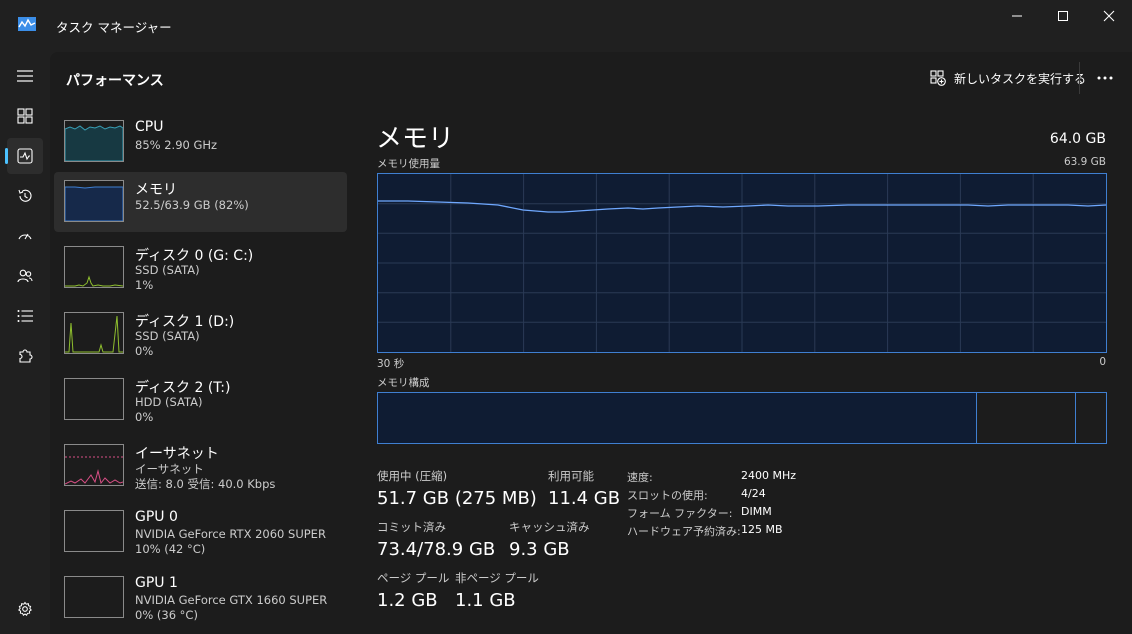  What do you see at coordinates (403, 383) in the screenshot?
I see `composition-label: メモリ構成` at bounding box center [403, 383].